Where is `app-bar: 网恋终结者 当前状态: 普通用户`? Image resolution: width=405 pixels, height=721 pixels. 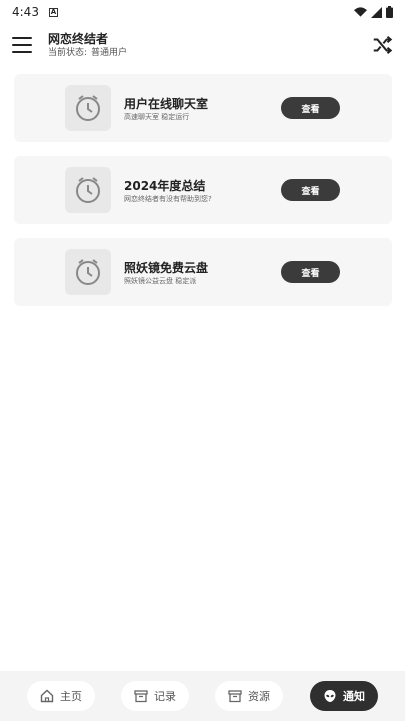
app-bar: 网恋终结者 当前状态: 普通用户 is located at coordinates (202, 45).